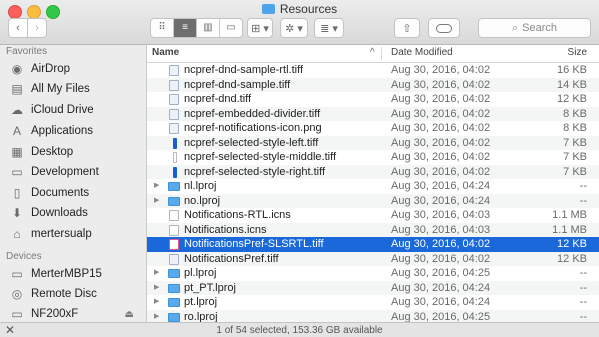 Image resolution: width=599 pixels, height=337 pixels. Describe the element at coordinates (17, 172) in the screenshot. I see `folder-icon: ▭` at that location.